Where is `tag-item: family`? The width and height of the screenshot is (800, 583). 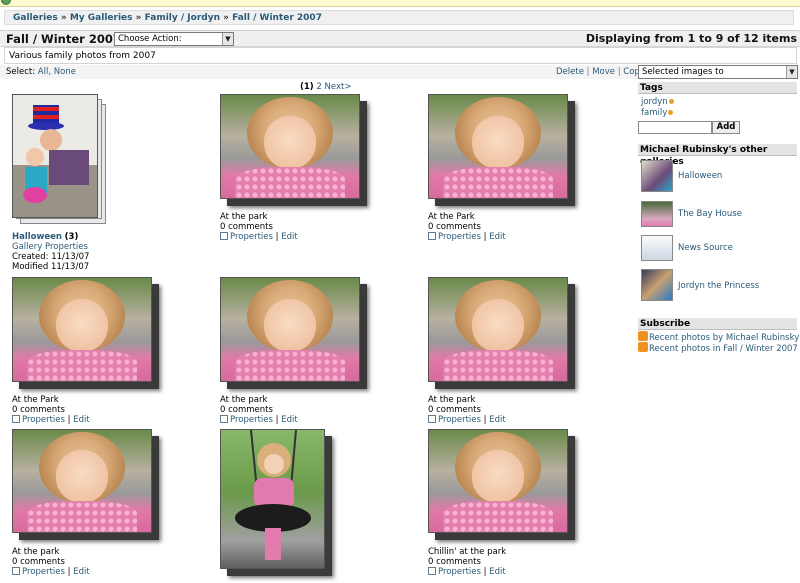
tag-item: family is located at coordinates (657, 113).